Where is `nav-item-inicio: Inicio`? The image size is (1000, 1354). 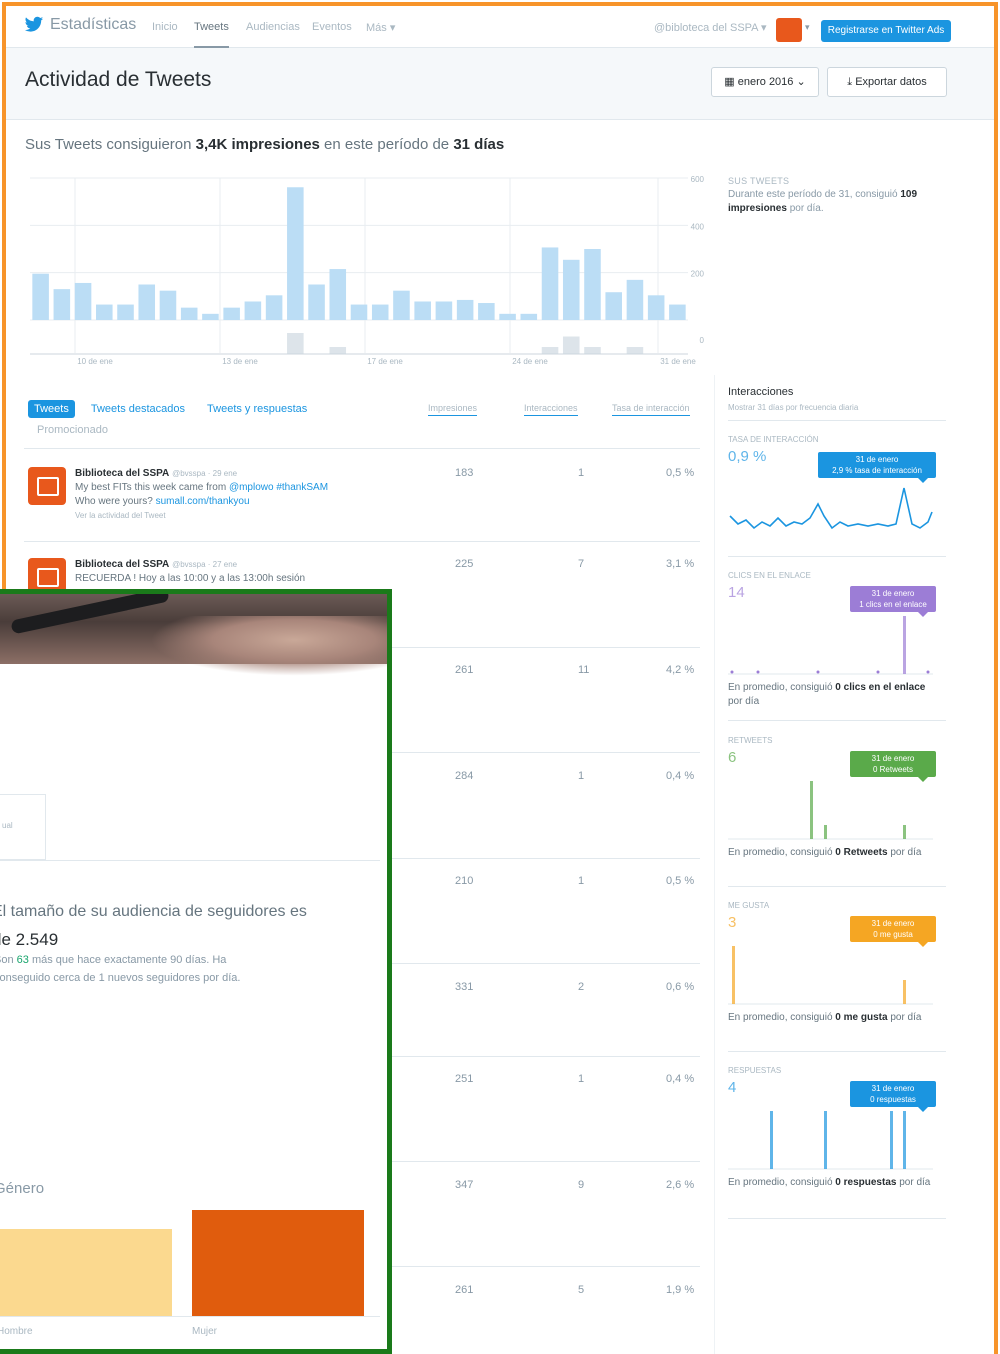
nav-item-inicio: Inicio is located at coordinates (165, 27).